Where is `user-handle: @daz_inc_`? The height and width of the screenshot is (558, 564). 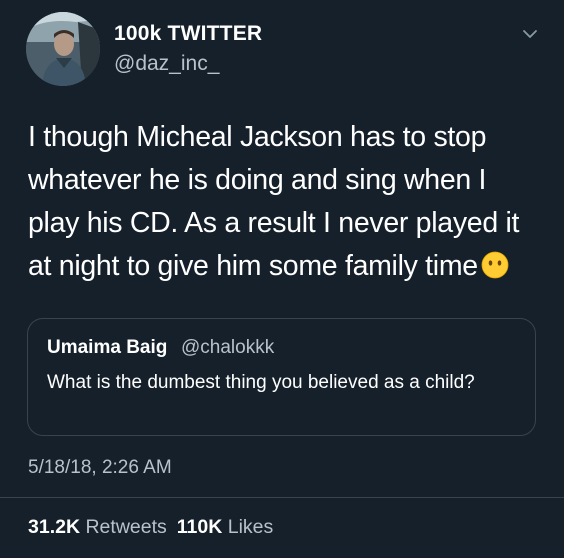 user-handle: @daz_inc_ is located at coordinates (166, 64).